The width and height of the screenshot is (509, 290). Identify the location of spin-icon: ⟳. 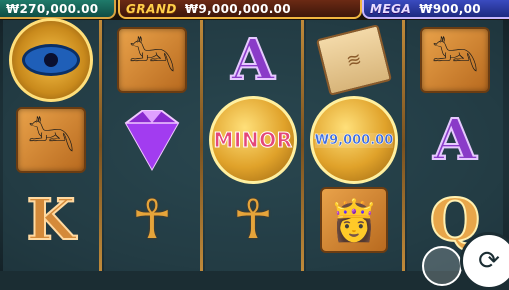
(489, 261).